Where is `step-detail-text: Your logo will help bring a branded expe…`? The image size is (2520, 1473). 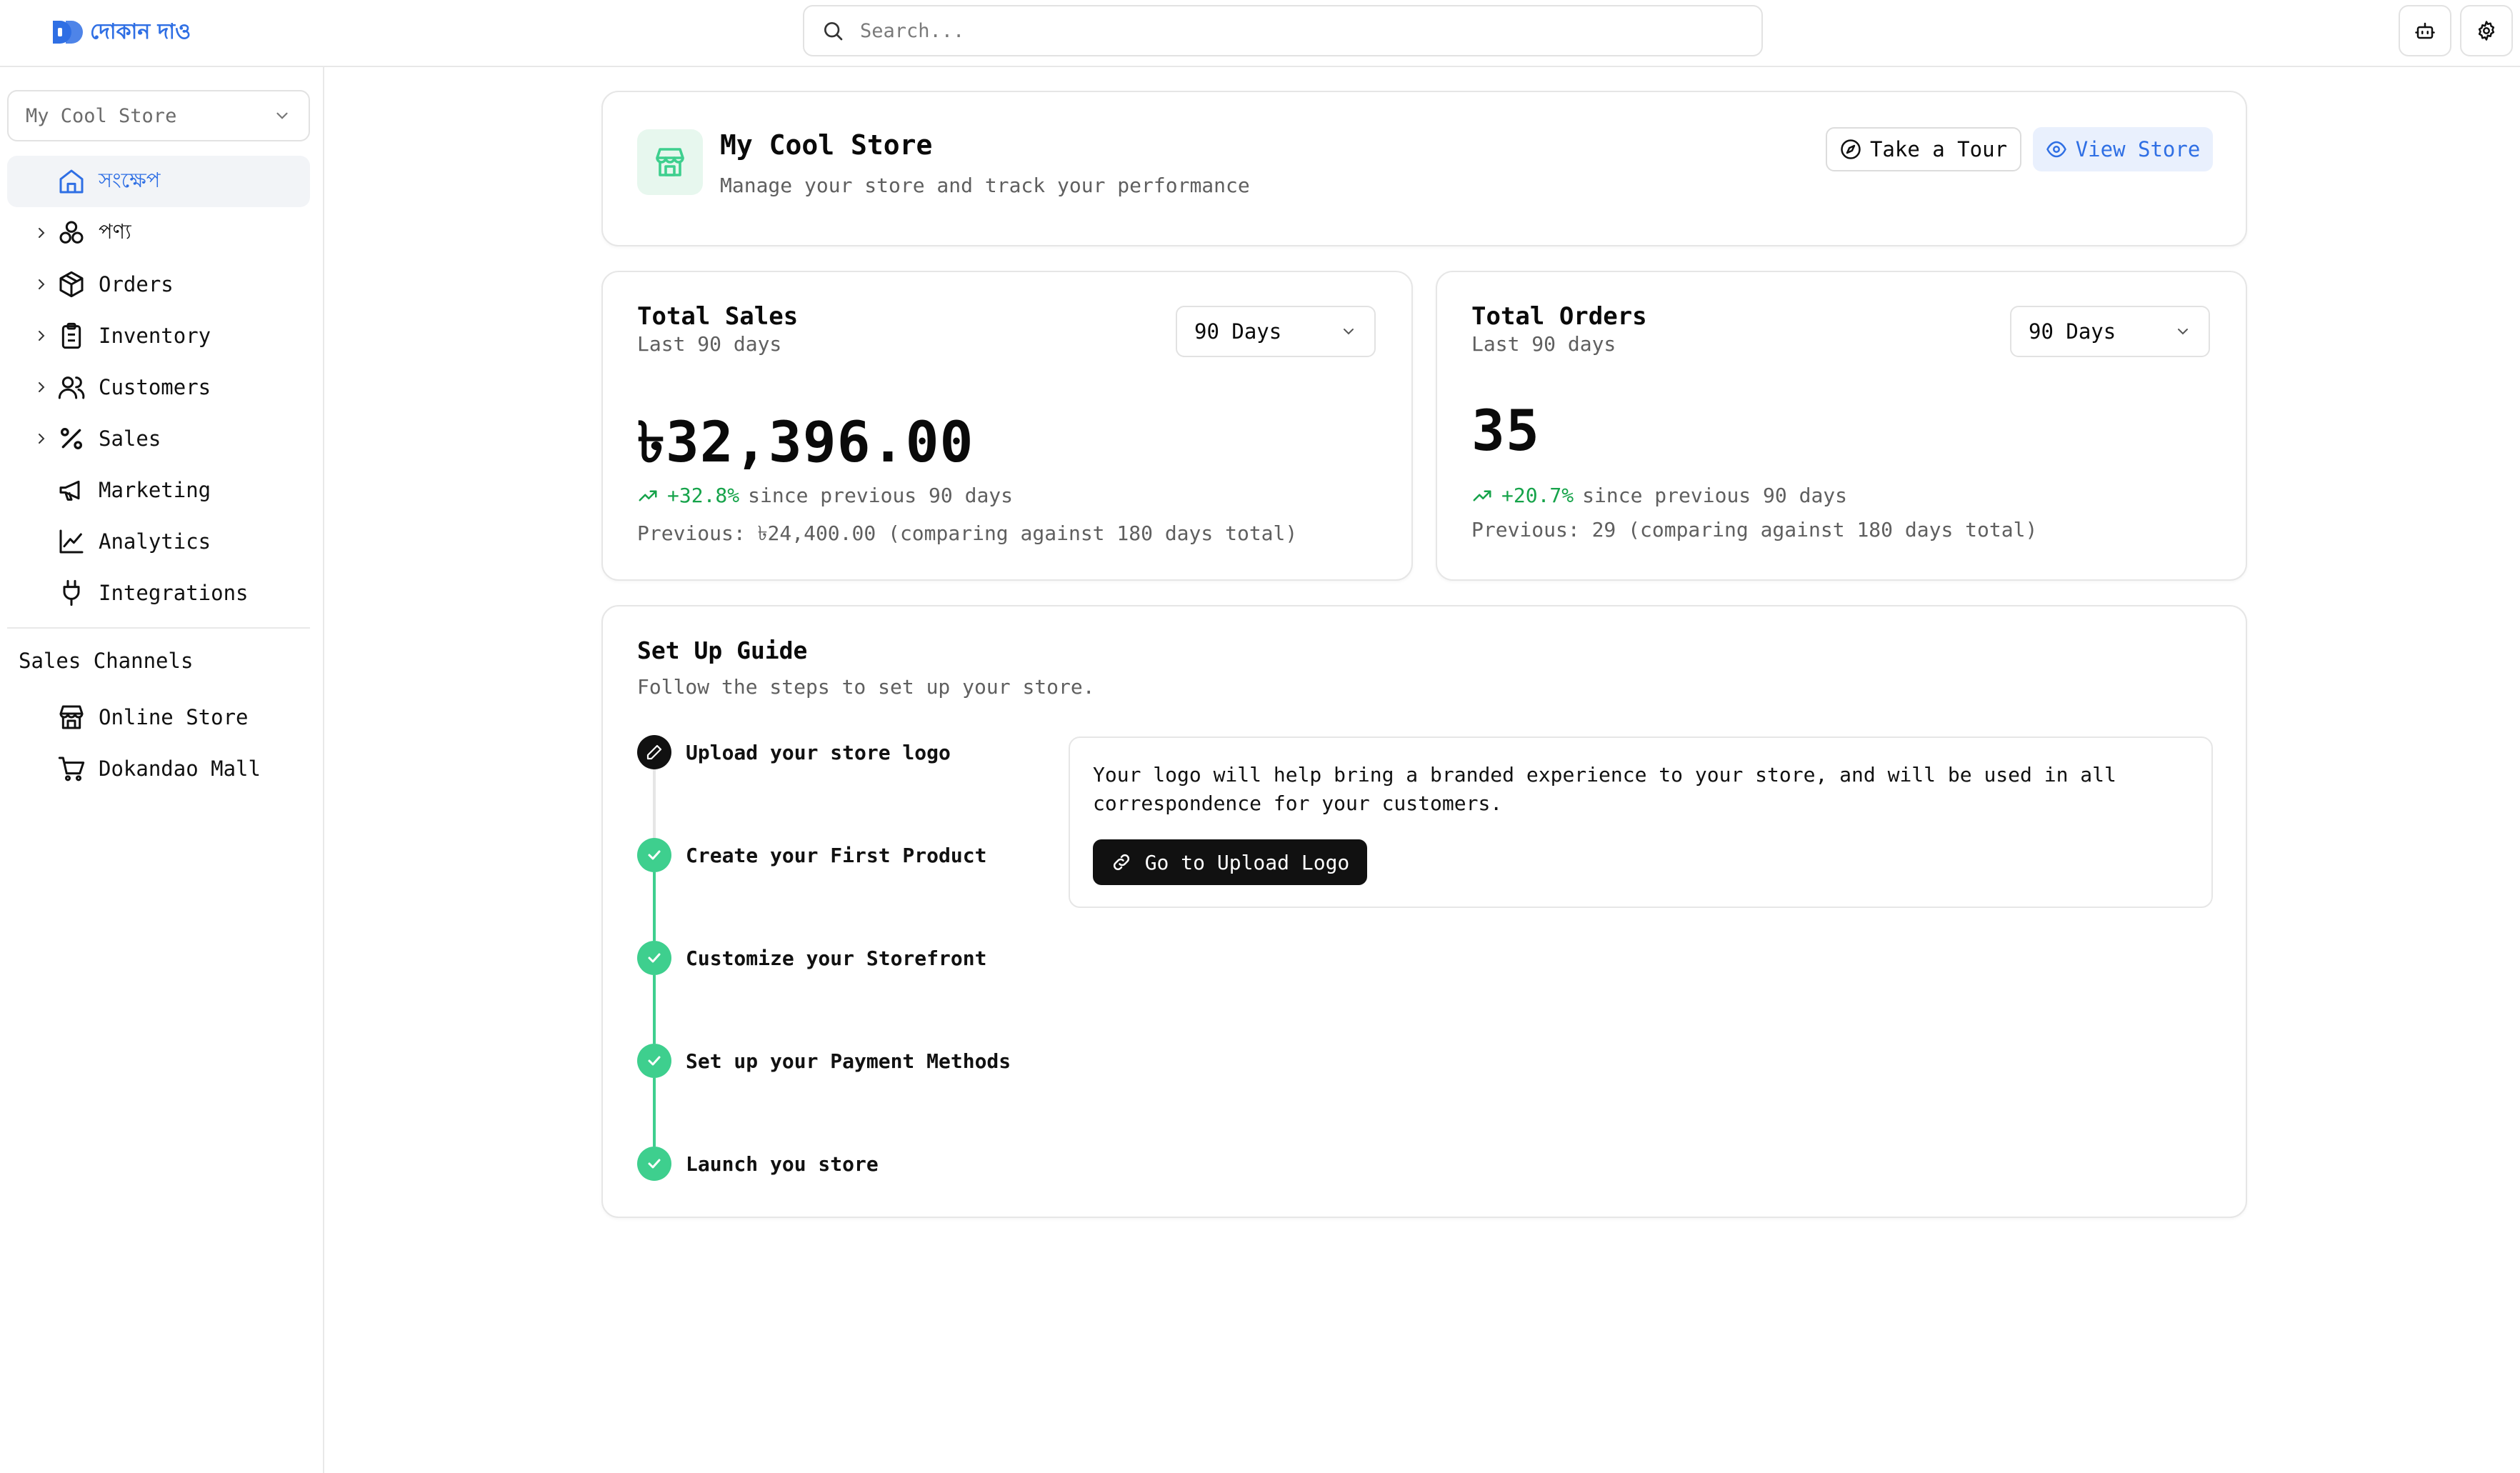
step-detail-text: Your logo will help bring a branded expe… is located at coordinates (1604, 789).